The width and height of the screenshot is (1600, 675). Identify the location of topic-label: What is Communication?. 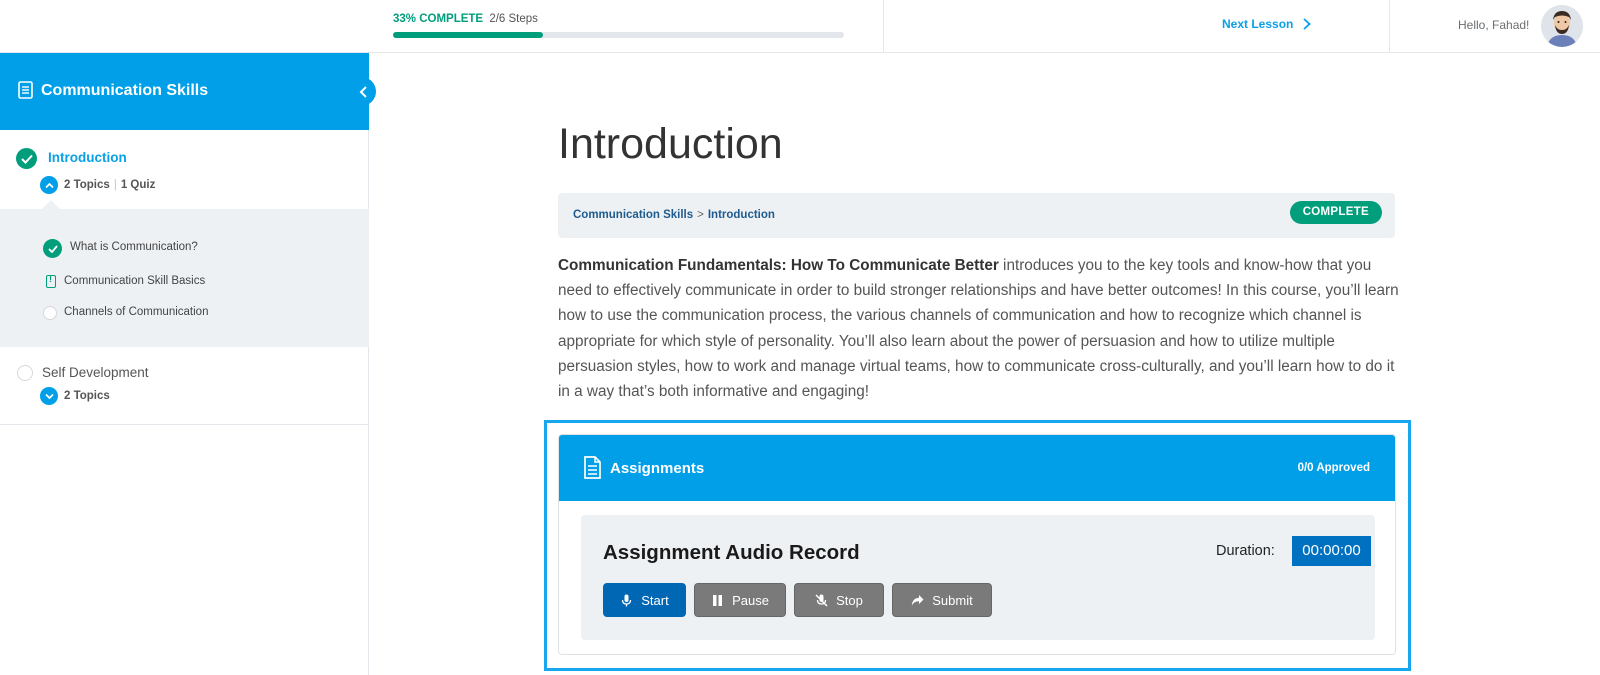
(134, 247).